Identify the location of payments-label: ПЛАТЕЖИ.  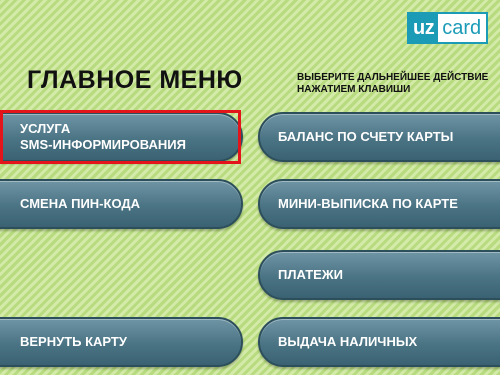
(310, 274).